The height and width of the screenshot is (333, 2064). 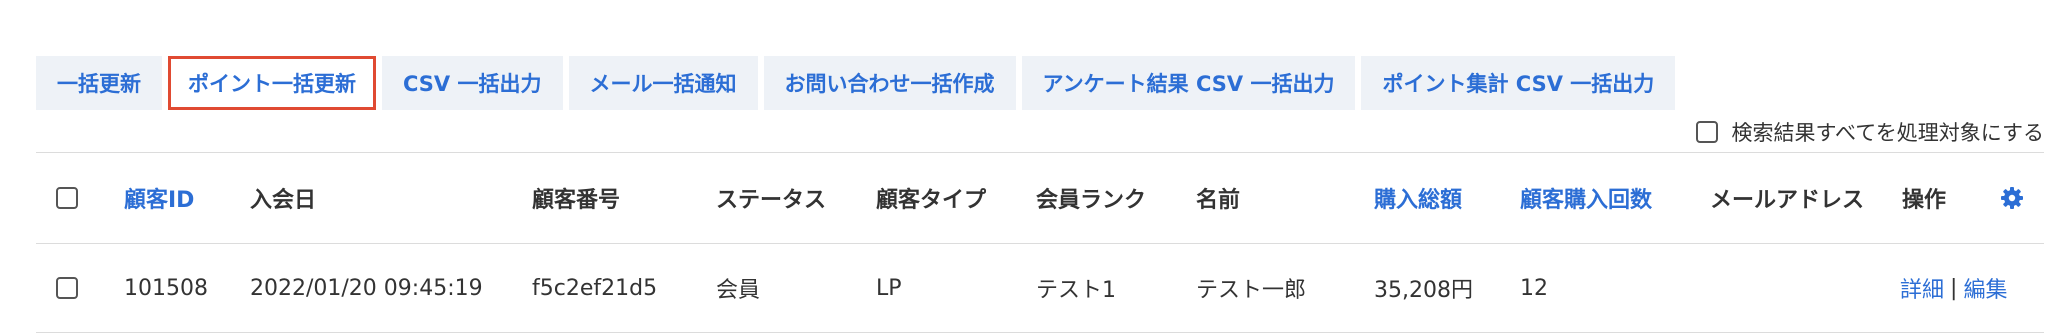 What do you see at coordinates (1706, 132) in the screenshot?
I see `select-all-results-checkbox` at bounding box center [1706, 132].